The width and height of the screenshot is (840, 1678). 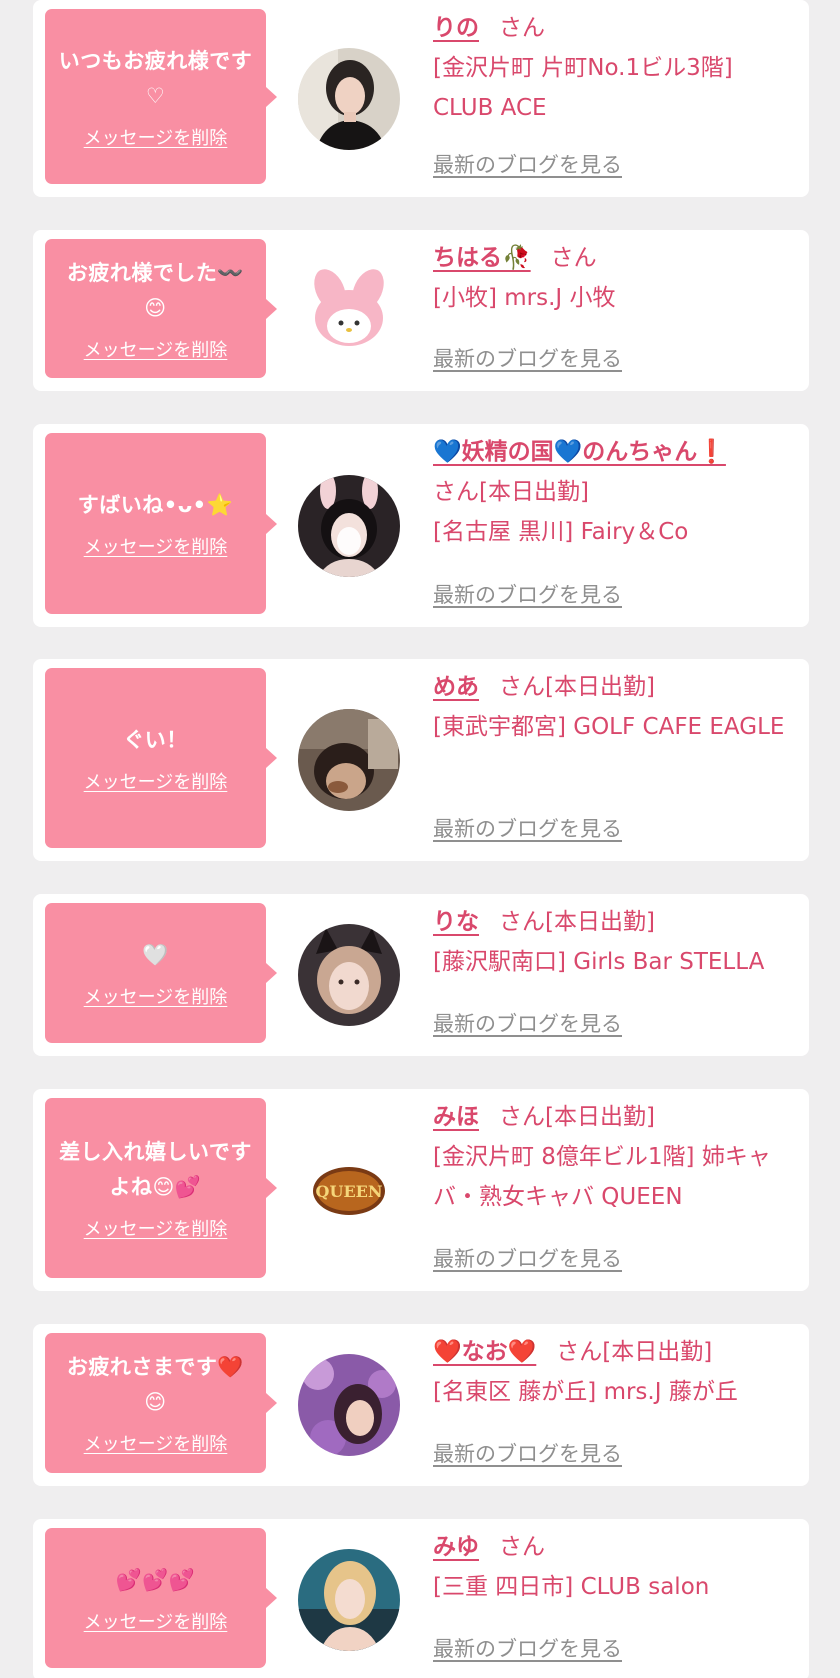 What do you see at coordinates (614, 942) in the screenshot?
I see `girl-info: りな さん[本日出勤] [藤沢駅南口] Girls Bar STELLA` at bounding box center [614, 942].